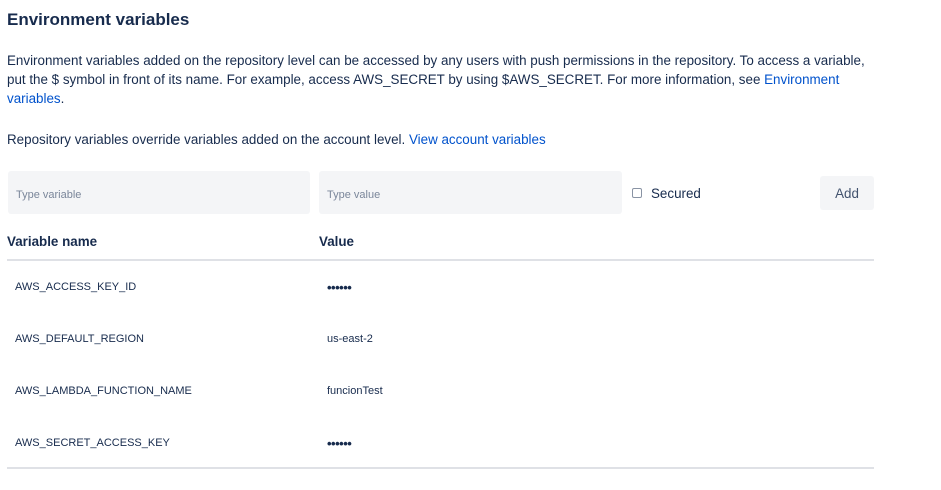 The image size is (941, 490). I want to click on description-period: ., so click(62, 98).